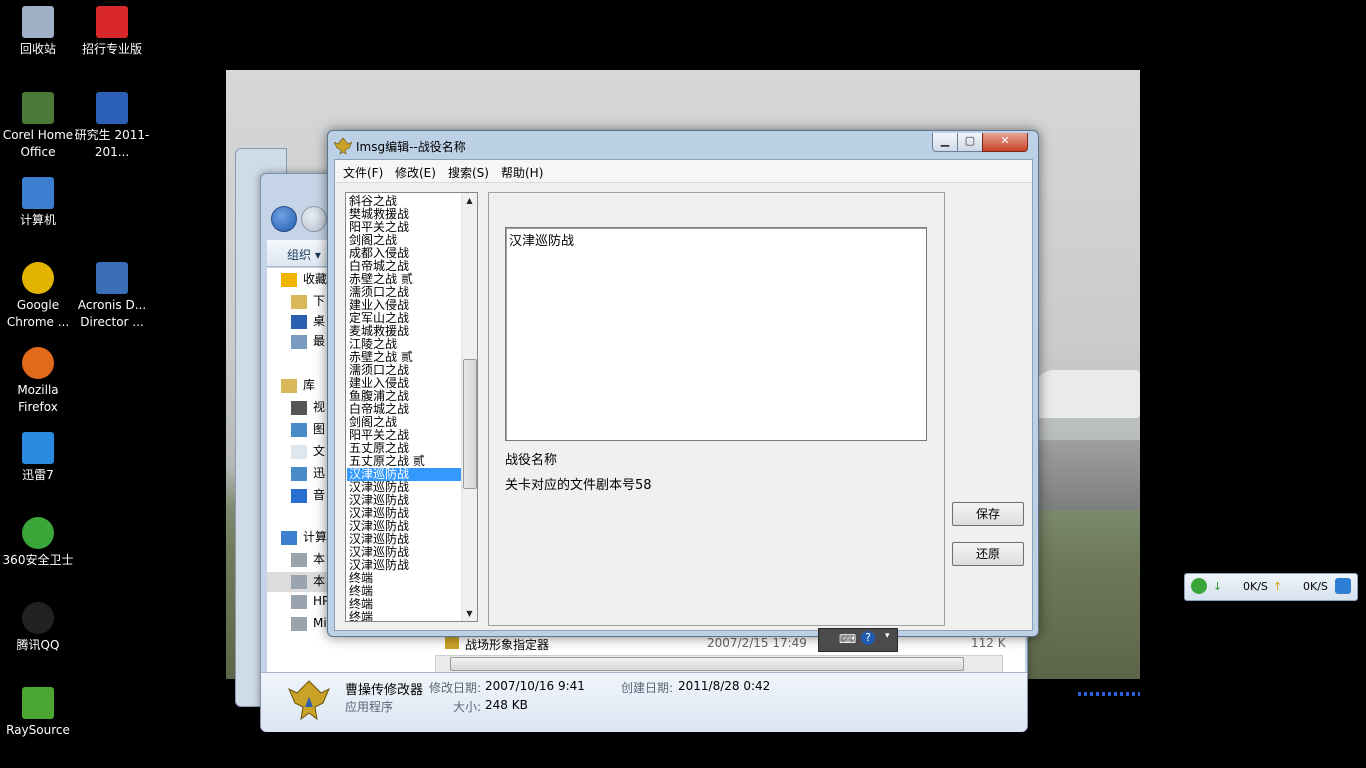 The image size is (1366, 768). I want to click on menu-edit: 修改(E), so click(415, 172).